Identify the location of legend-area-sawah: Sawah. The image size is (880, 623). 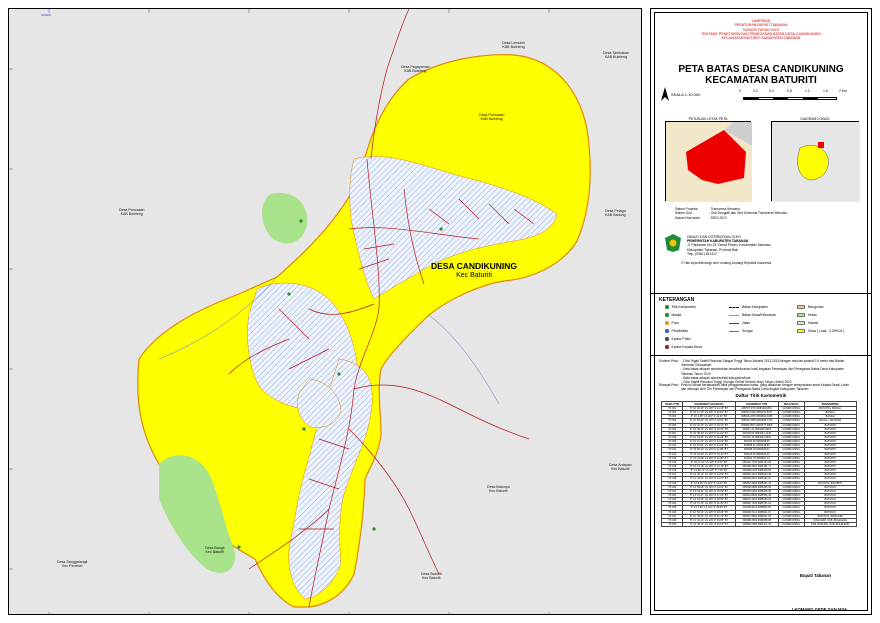
(807, 323).